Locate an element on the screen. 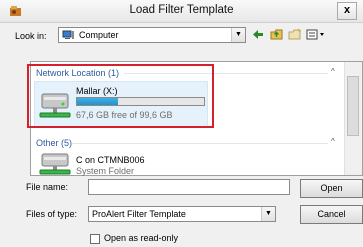  title-bar: Load Filter Template x is located at coordinates (181, 11).